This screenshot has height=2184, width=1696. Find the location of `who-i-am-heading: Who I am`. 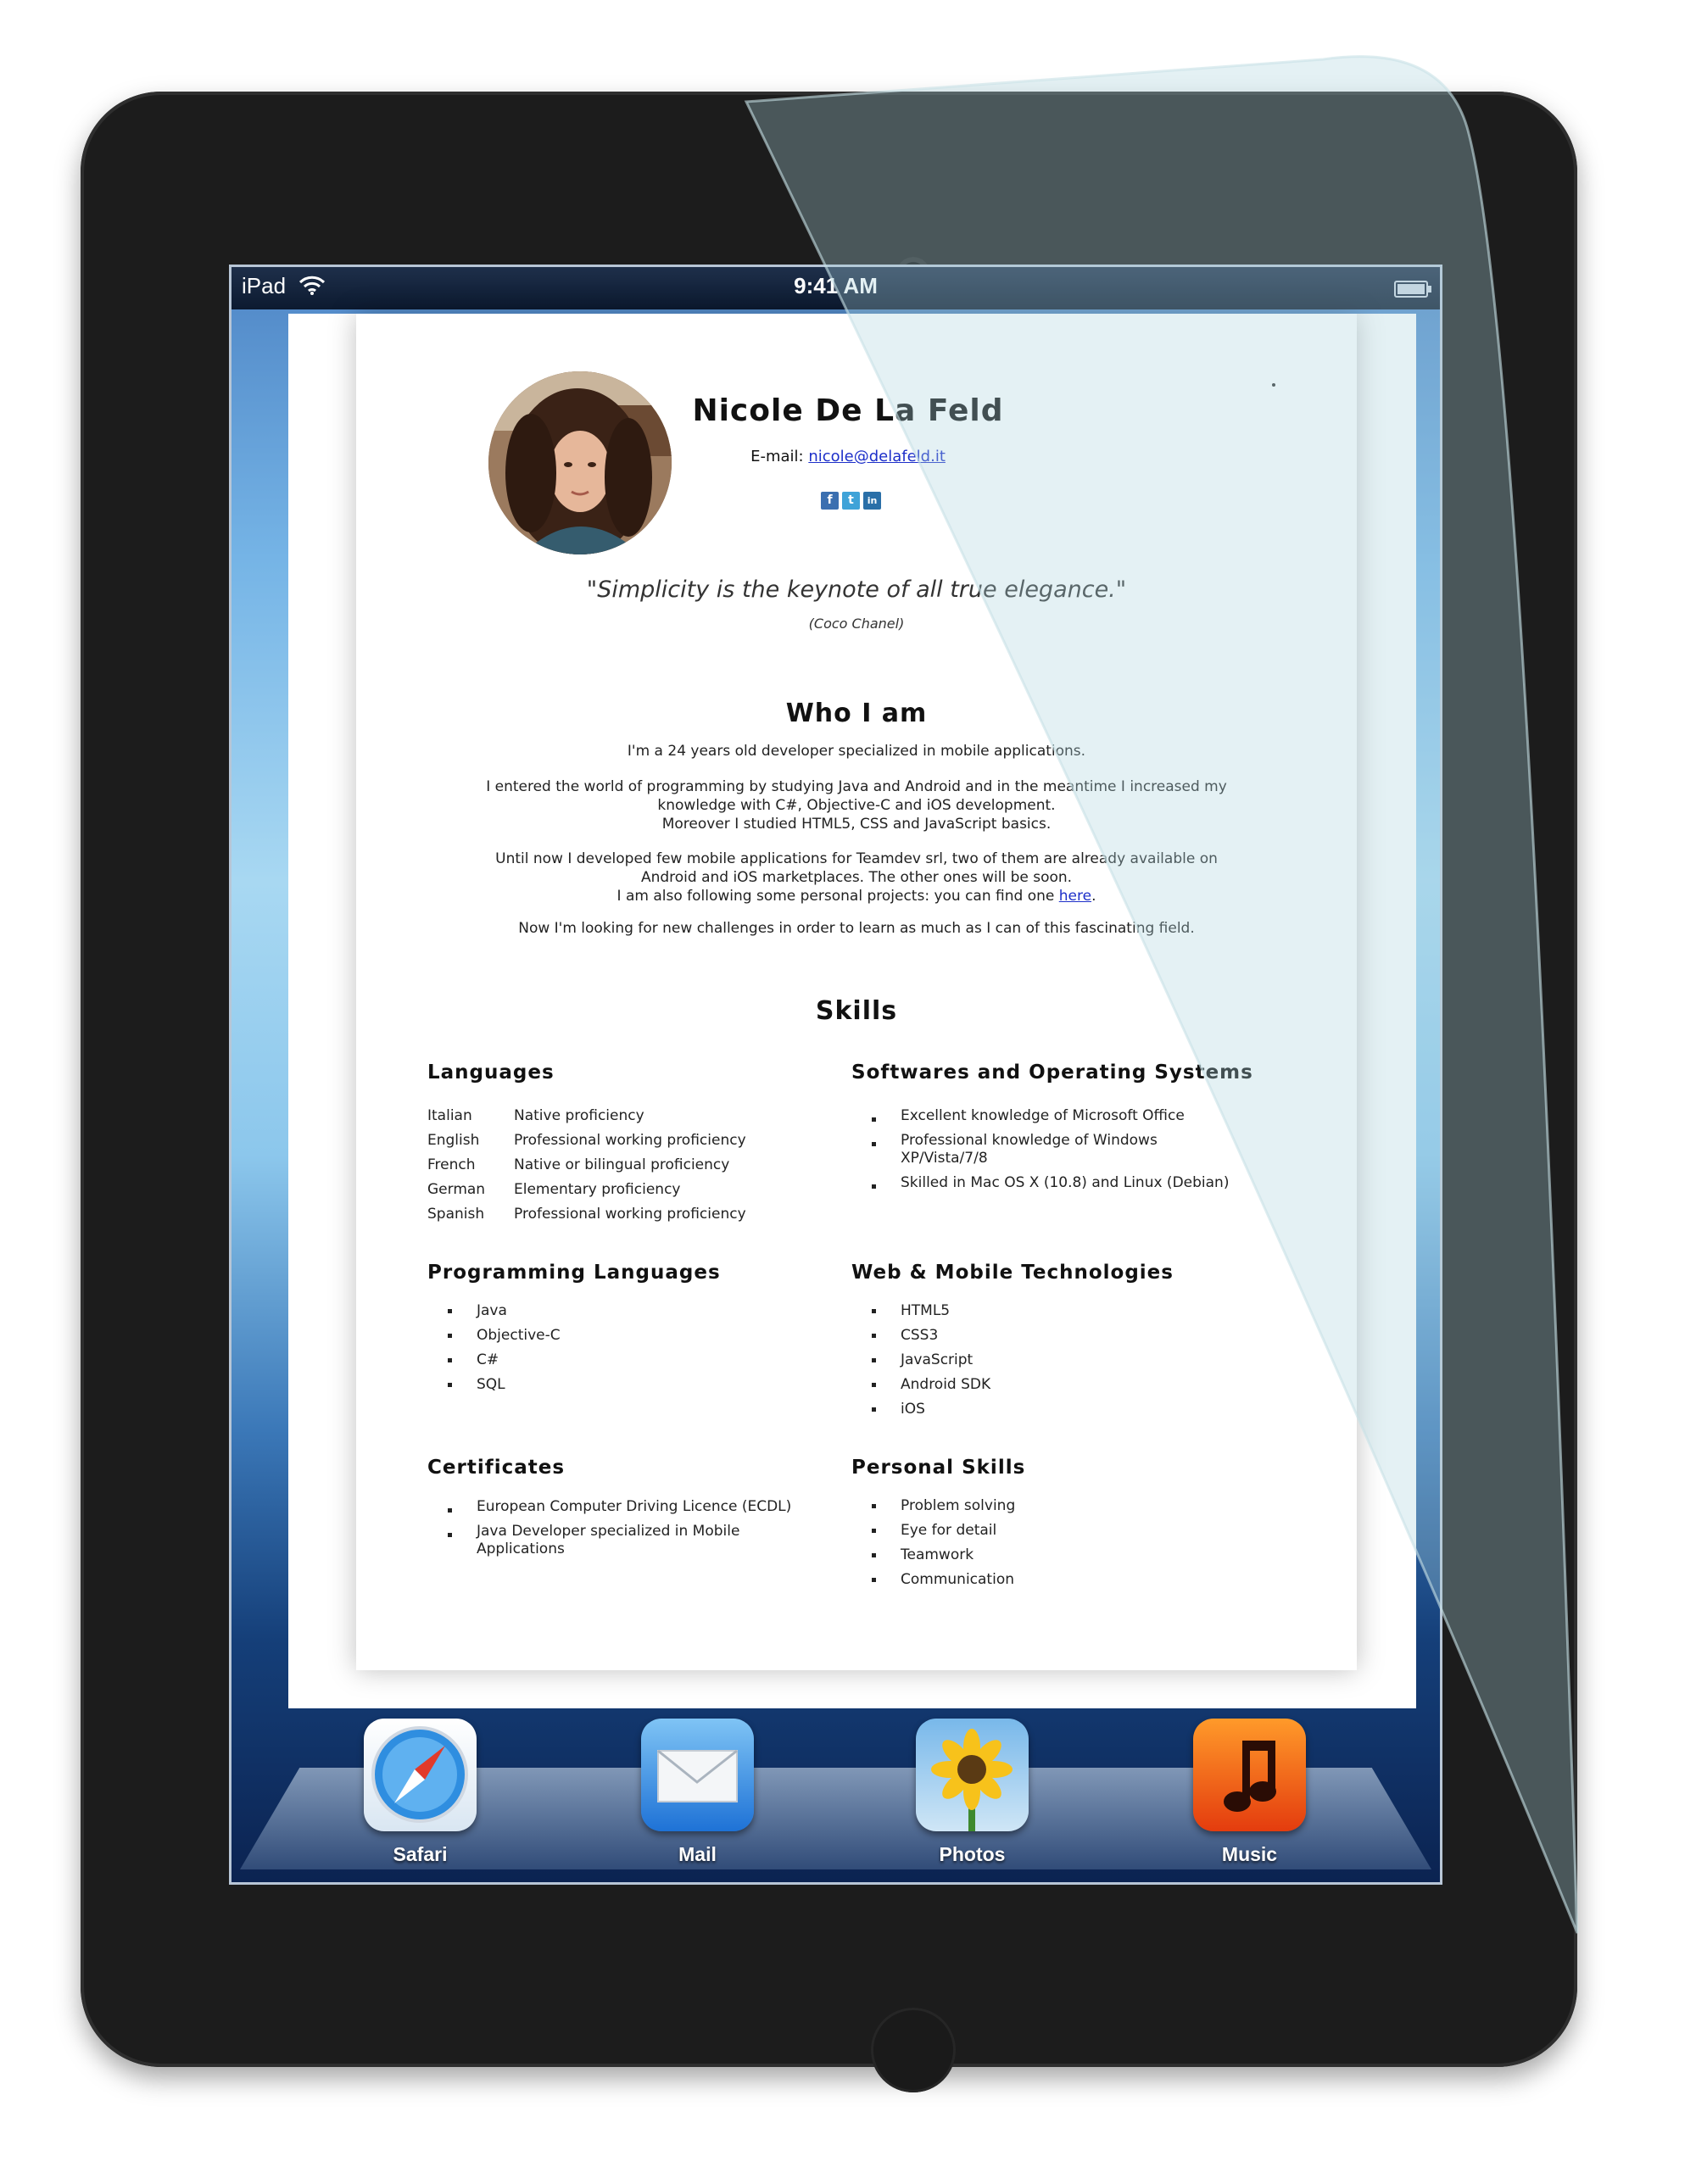

who-i-am-heading: Who I am is located at coordinates (856, 713).